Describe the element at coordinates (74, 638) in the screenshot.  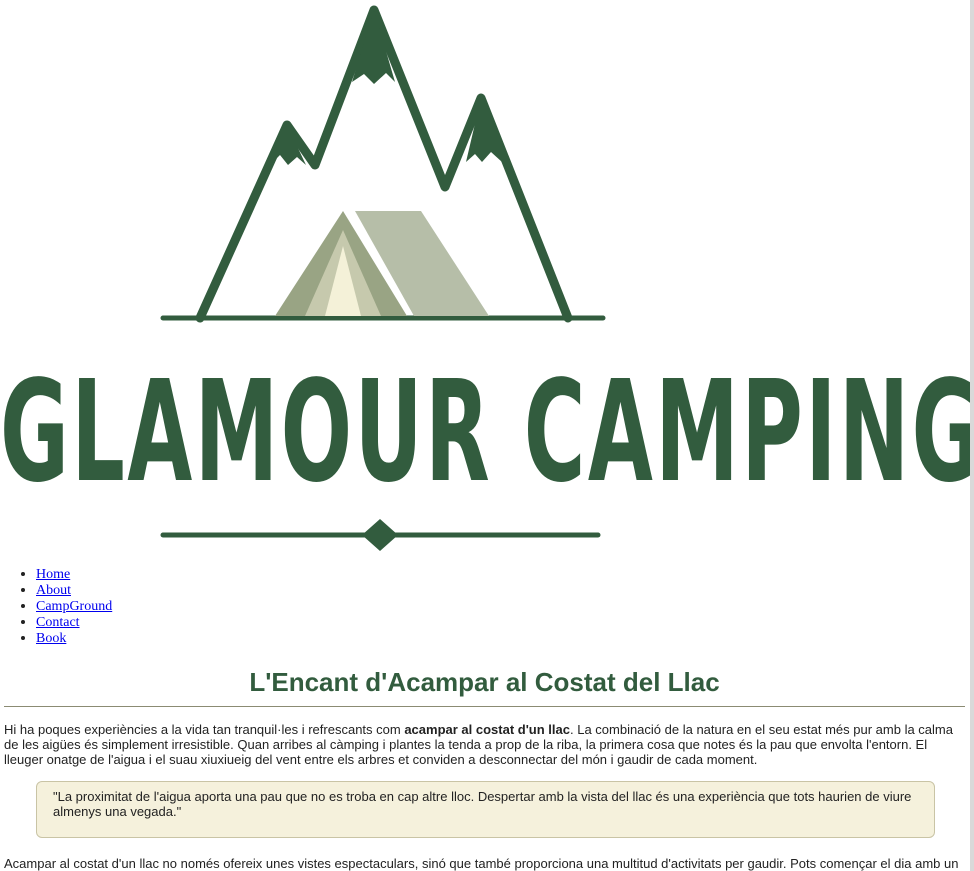
I see `nav-item-book: Book` at that location.